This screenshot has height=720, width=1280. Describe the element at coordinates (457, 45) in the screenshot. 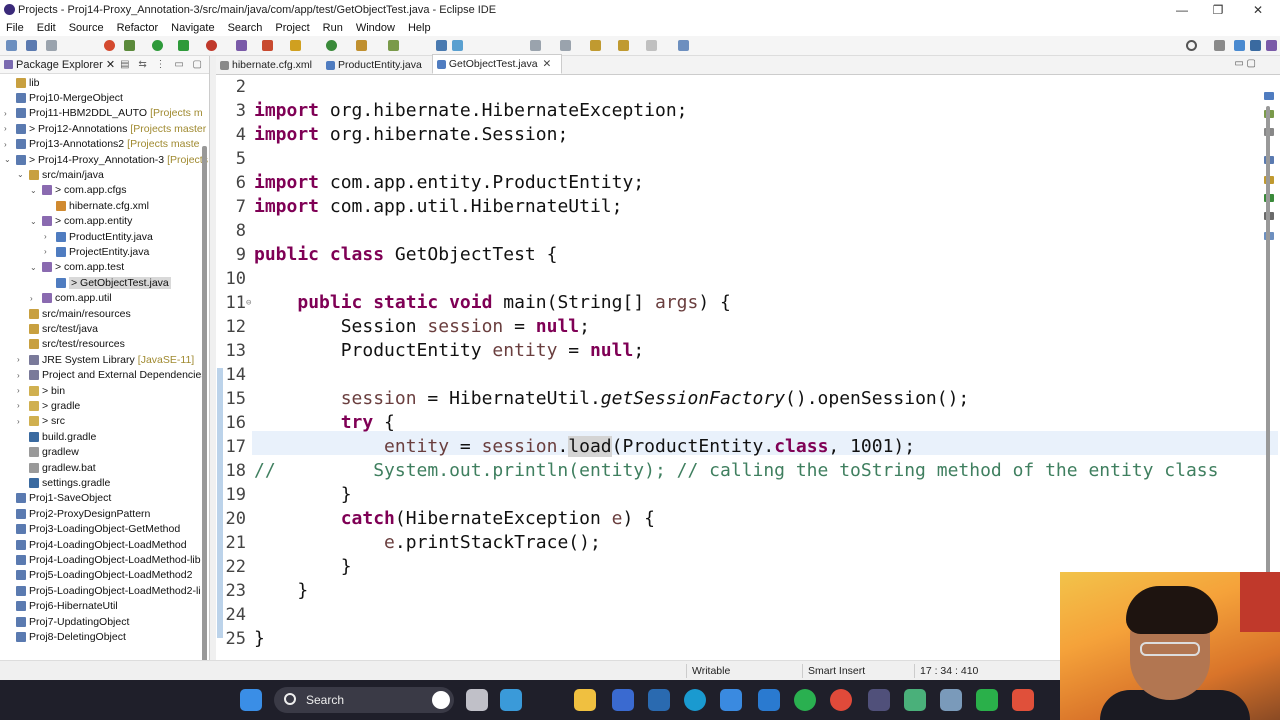

I see `highlight-icon` at that location.